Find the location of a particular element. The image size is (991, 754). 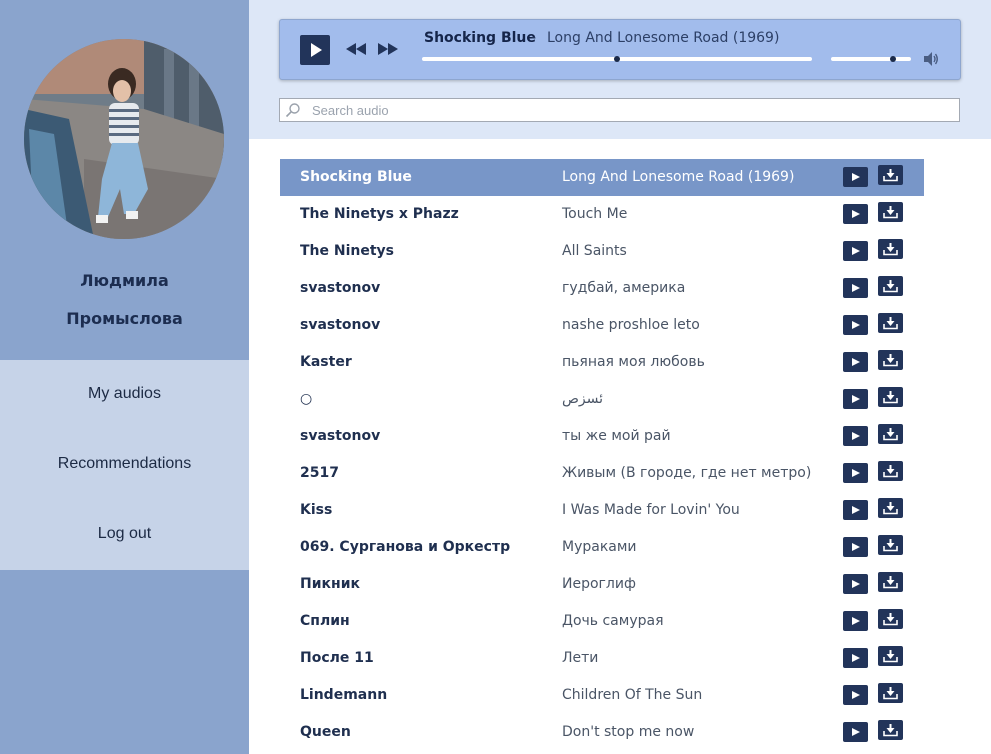

track-title: Touch Me is located at coordinates (595, 214).